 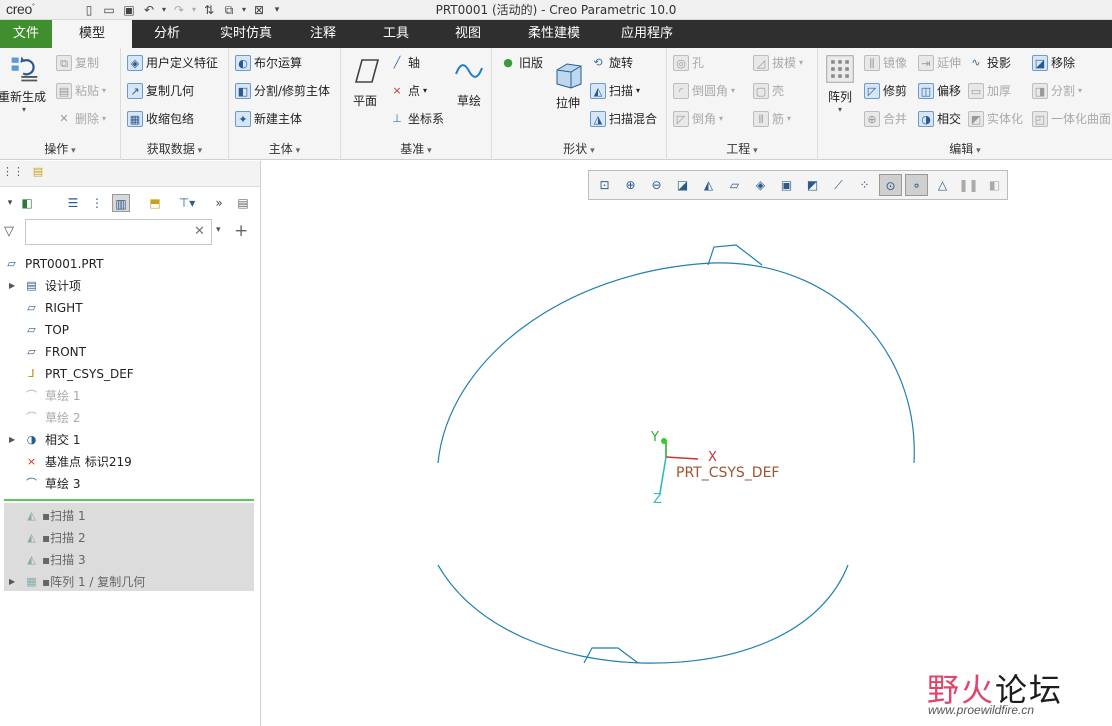 What do you see at coordinates (13, 174) in the screenshot?
I see `model-tree-tab-icon: ⋮⋮` at bounding box center [13, 174].